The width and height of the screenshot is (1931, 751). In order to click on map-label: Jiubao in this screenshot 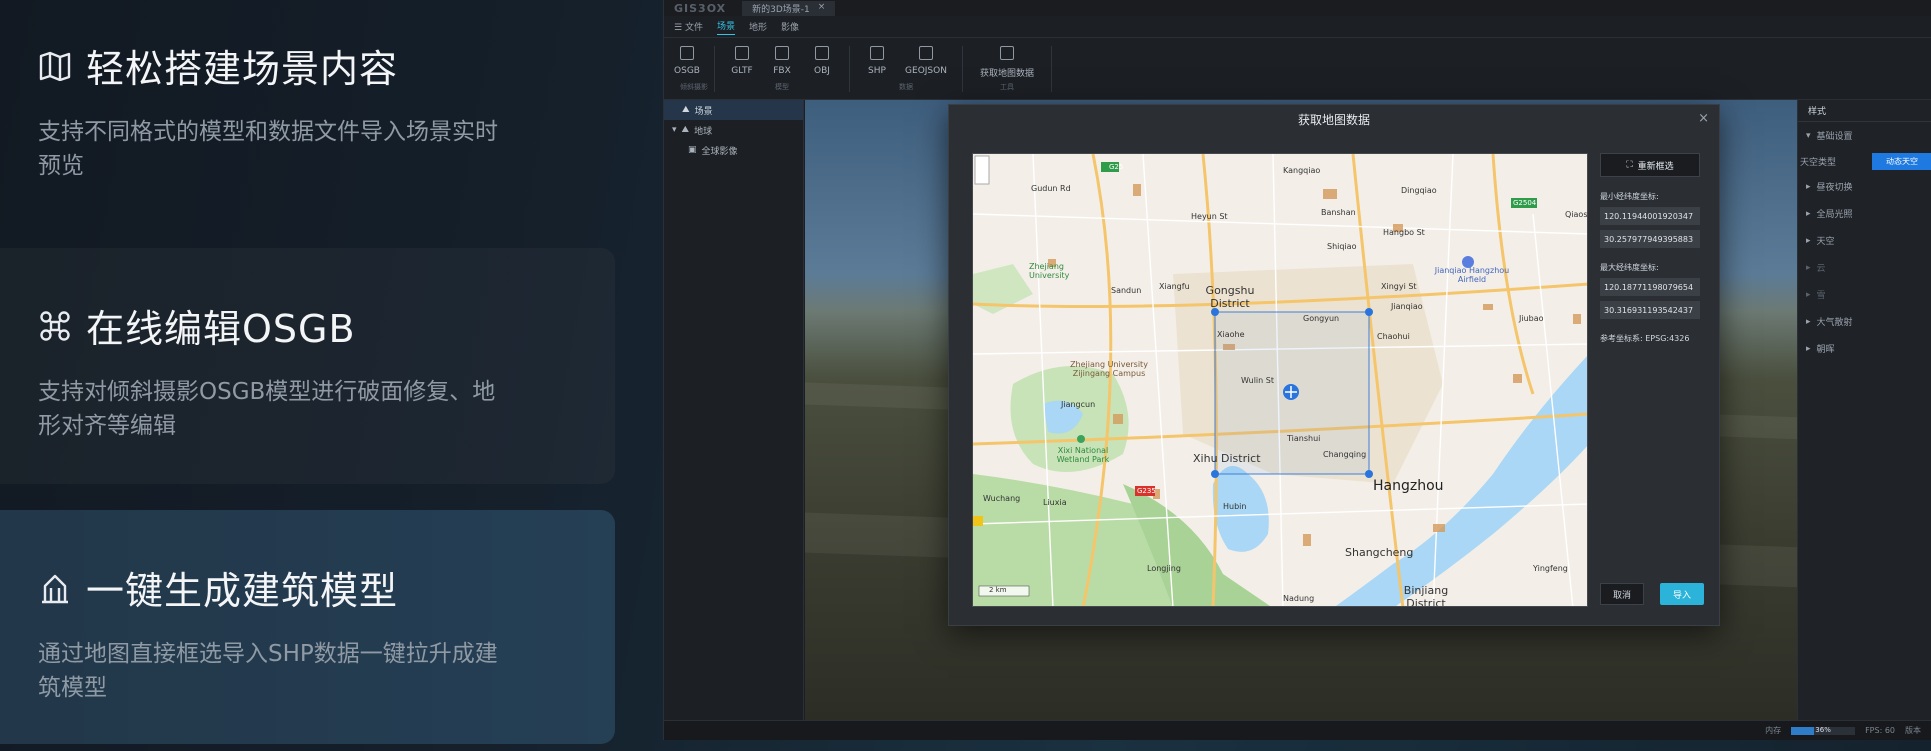, I will do `click(1531, 318)`.